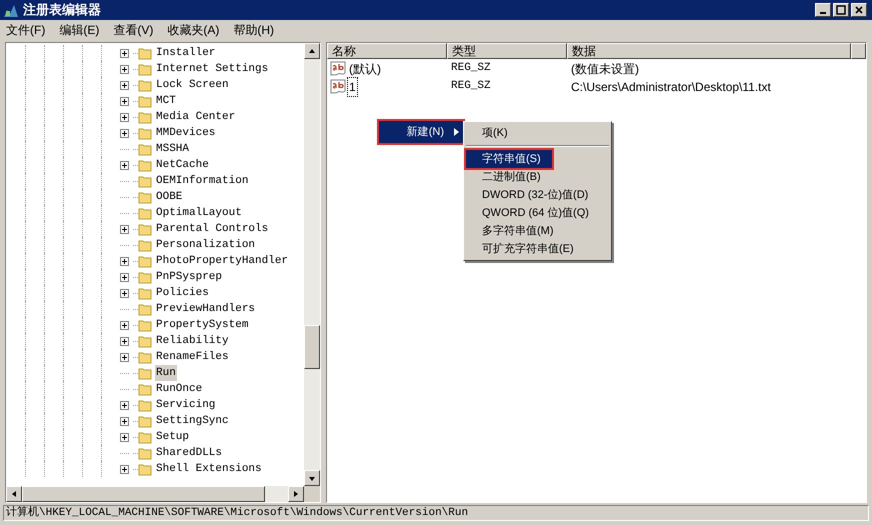 This screenshot has width=872, height=525. I want to click on close-button, so click(859, 10).